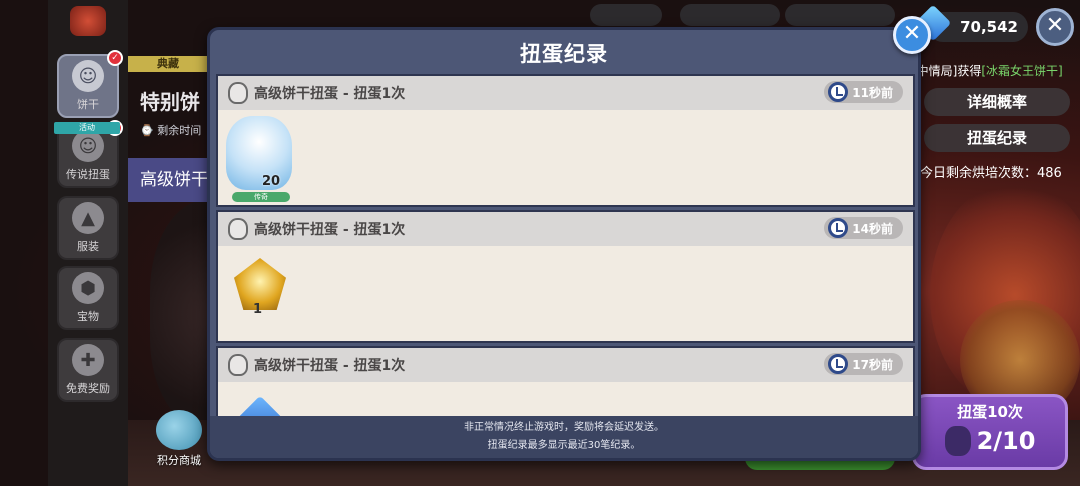 The image size is (1080, 486). Describe the element at coordinates (88, 104) in the screenshot. I see `sidebar-item-label: 饼干` at that location.